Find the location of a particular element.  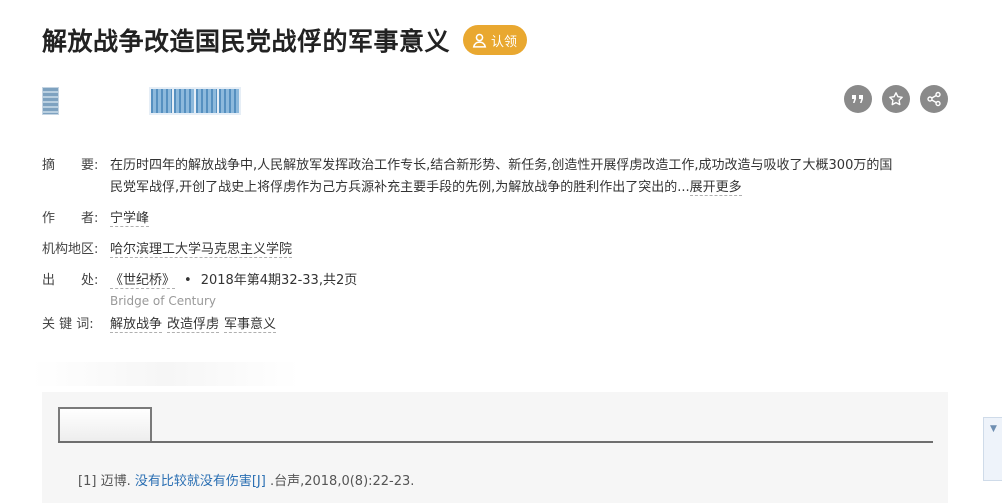

quote-icon is located at coordinates (857, 99).